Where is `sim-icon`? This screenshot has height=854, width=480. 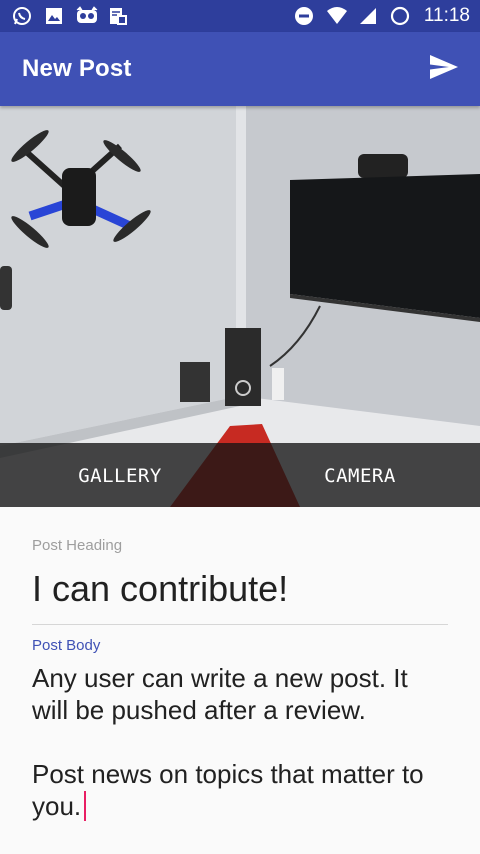
sim-icon is located at coordinates (118, 16).